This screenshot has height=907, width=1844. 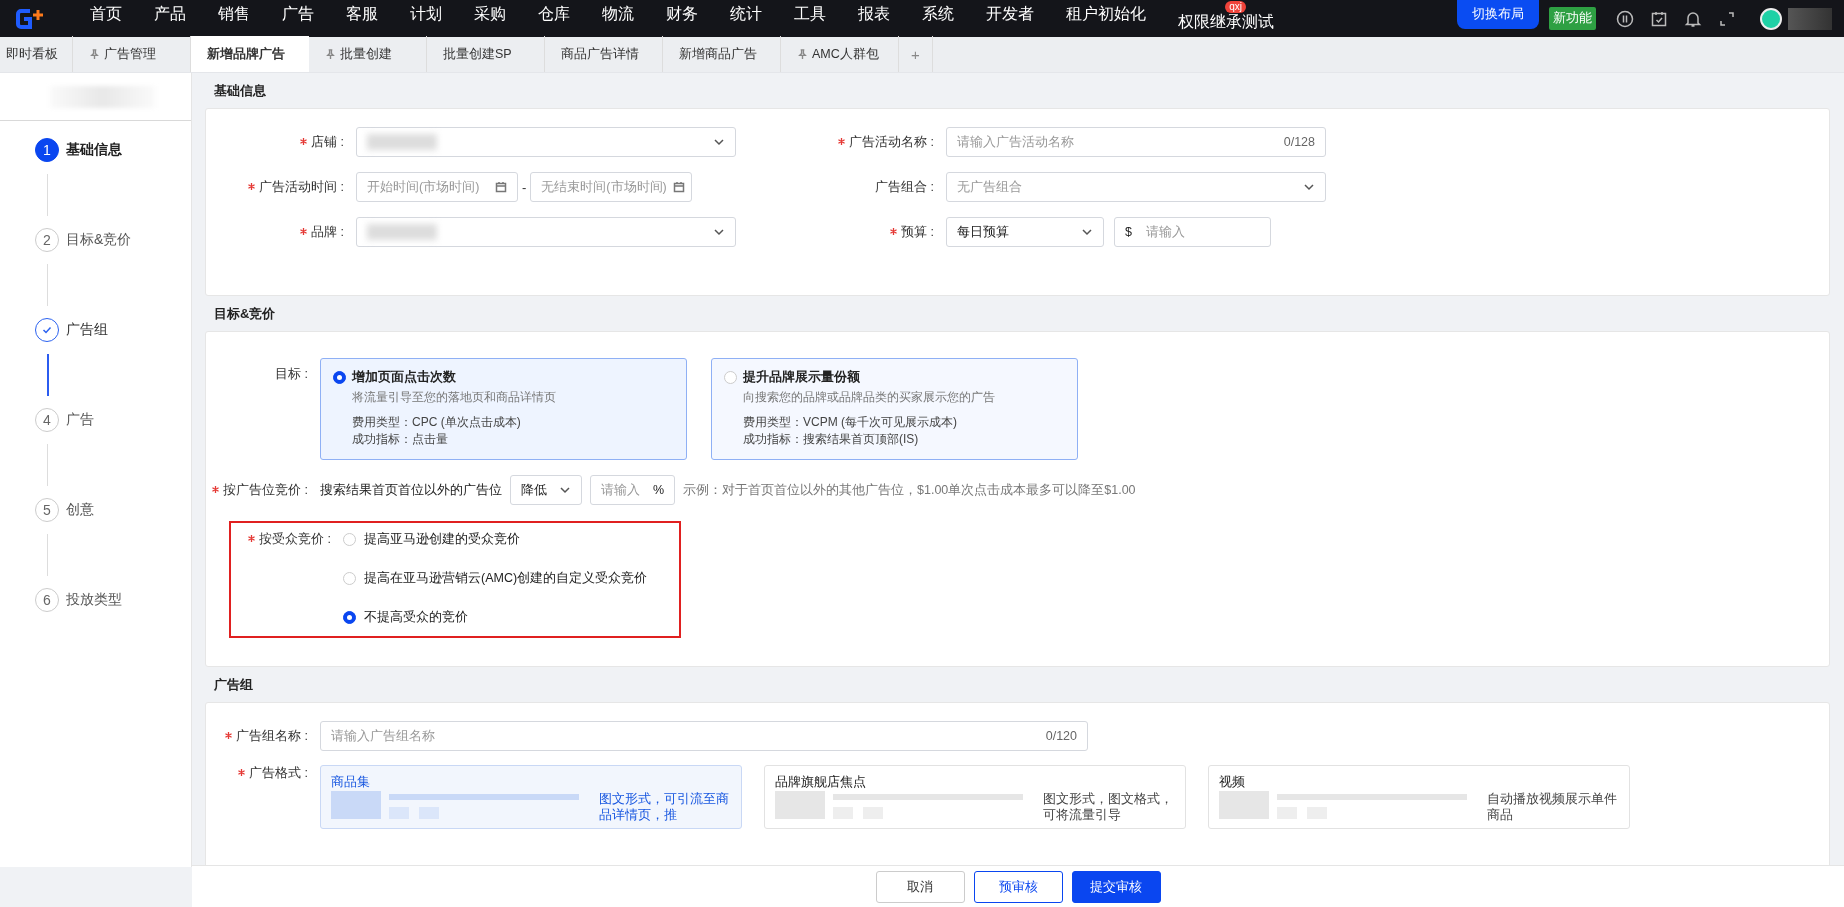 I want to click on cost-type-text: 费用类型：CPC (单次点击成本), so click(x=437, y=422).